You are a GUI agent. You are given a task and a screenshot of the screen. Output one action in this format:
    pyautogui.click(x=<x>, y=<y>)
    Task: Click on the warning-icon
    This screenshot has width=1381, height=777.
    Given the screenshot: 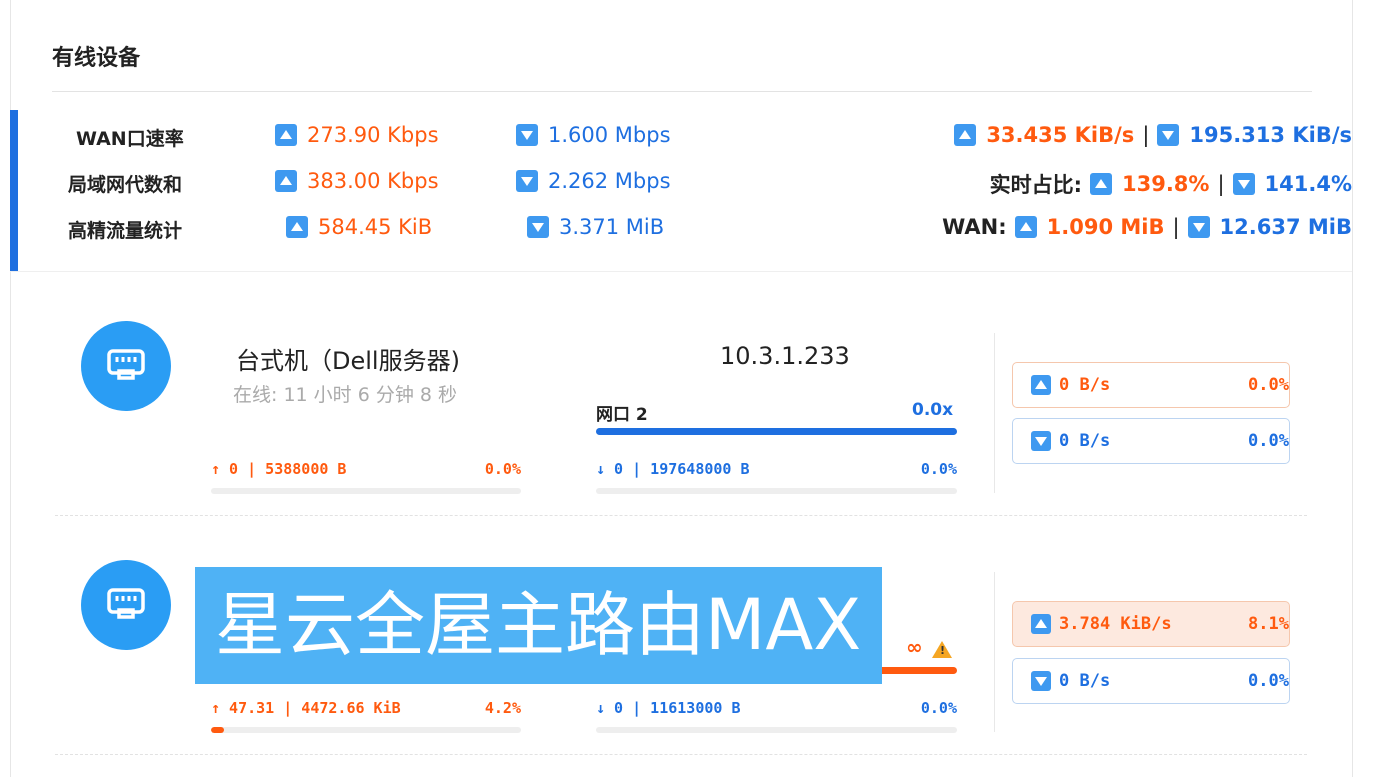 What is the action you would take?
    pyautogui.click(x=942, y=649)
    